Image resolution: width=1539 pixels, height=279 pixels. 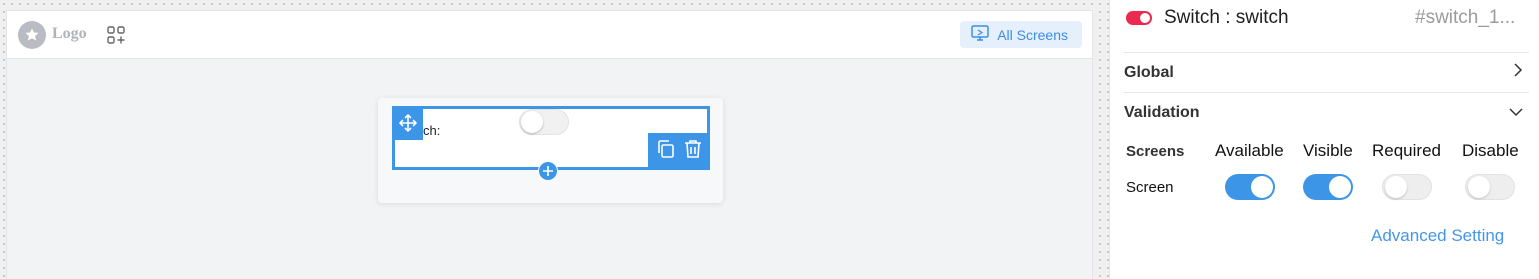 What do you see at coordinates (1518, 72) in the screenshot?
I see `chevron-right-icon` at bounding box center [1518, 72].